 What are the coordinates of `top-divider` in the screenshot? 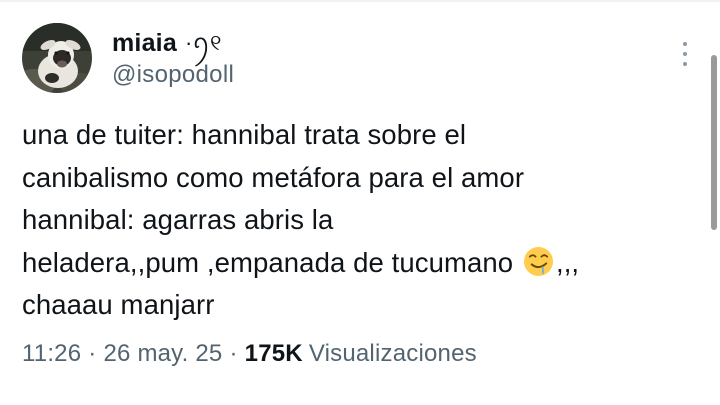 It's located at (360, 1).